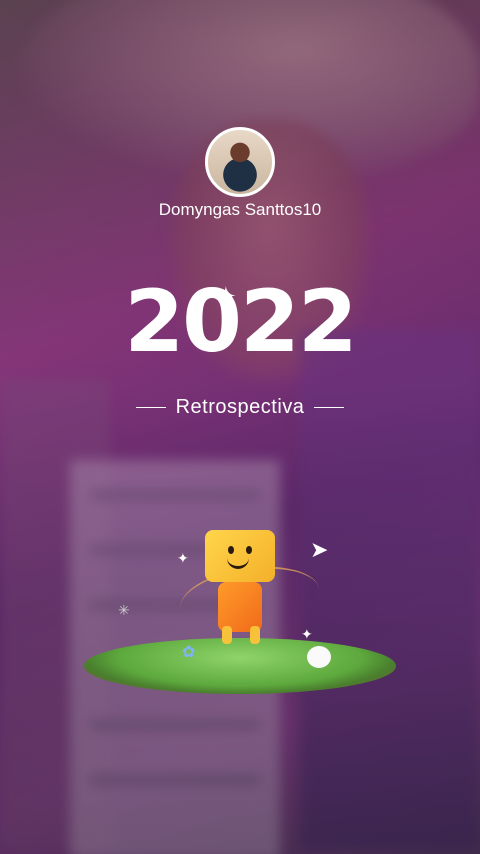 This screenshot has width=480, height=854. I want to click on grass-island, so click(240, 666).